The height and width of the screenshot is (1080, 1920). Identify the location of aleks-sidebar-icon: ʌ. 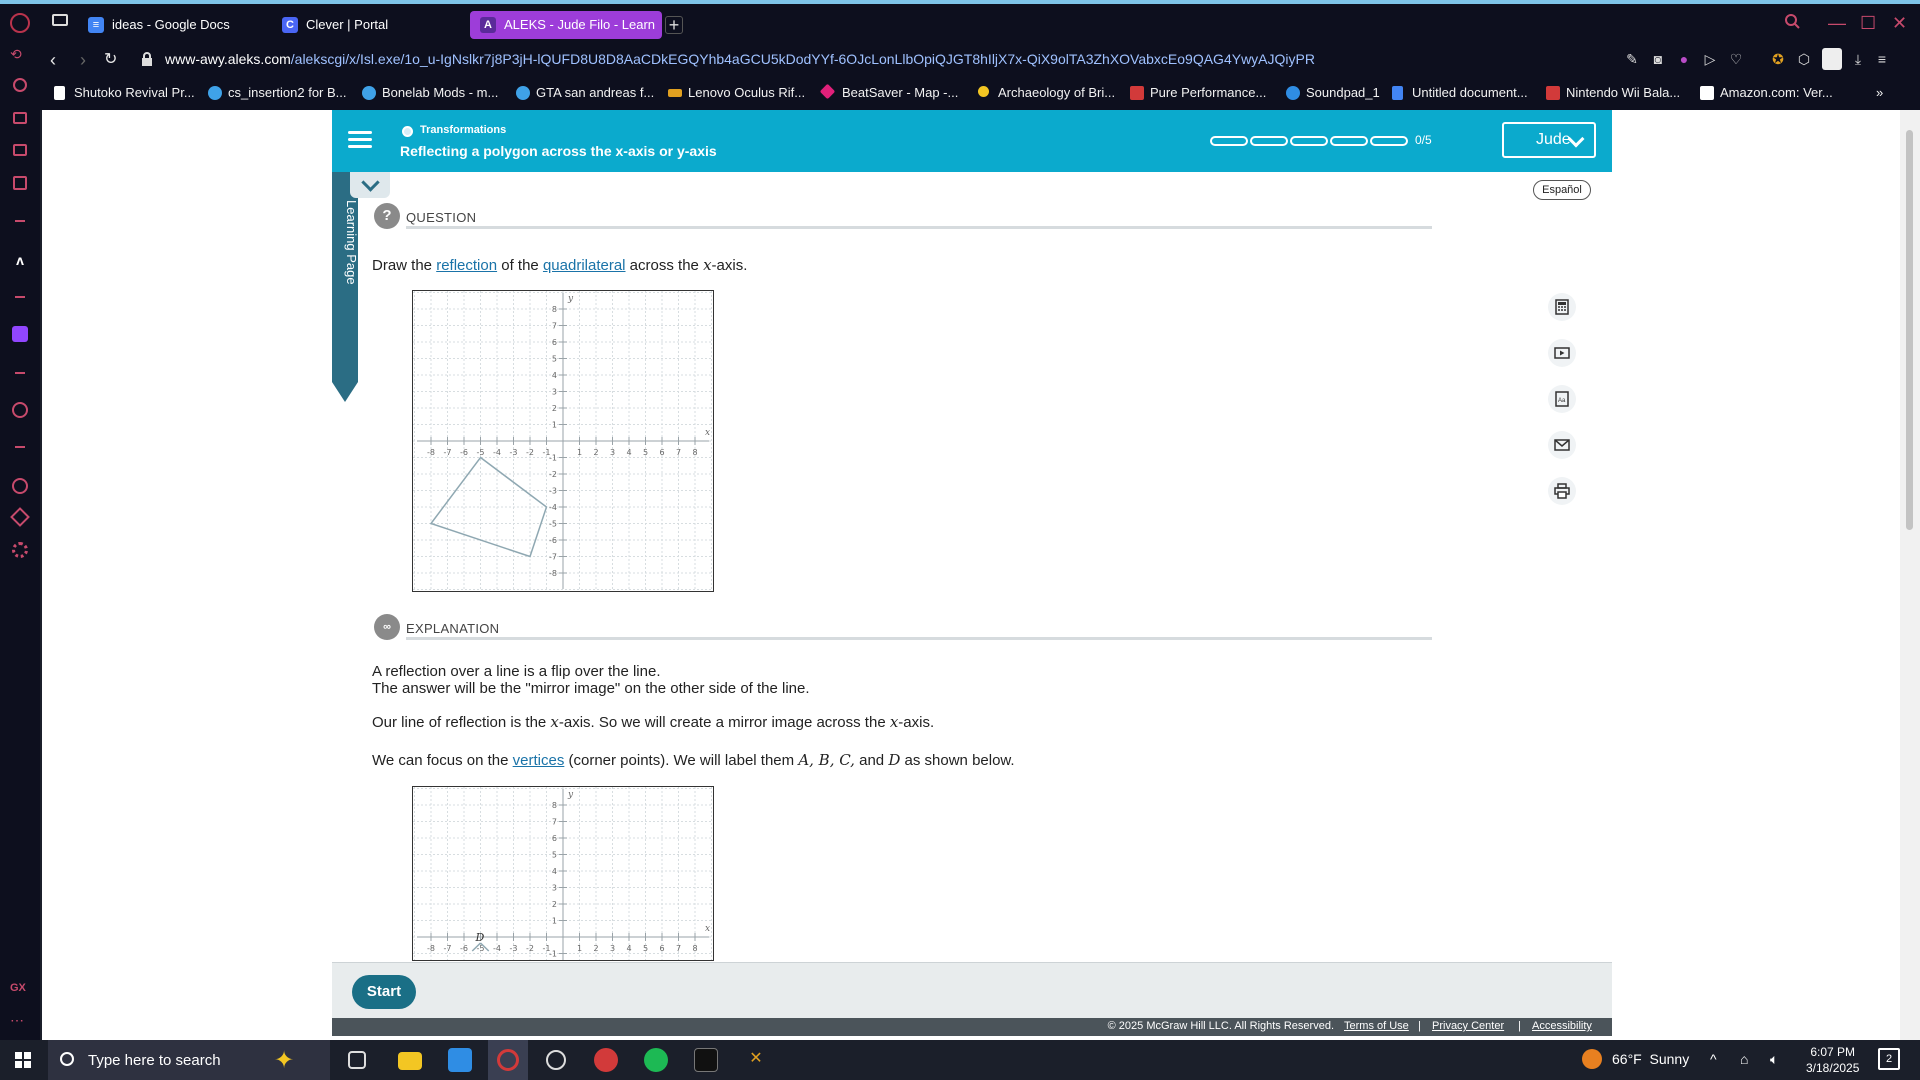
(20, 262).